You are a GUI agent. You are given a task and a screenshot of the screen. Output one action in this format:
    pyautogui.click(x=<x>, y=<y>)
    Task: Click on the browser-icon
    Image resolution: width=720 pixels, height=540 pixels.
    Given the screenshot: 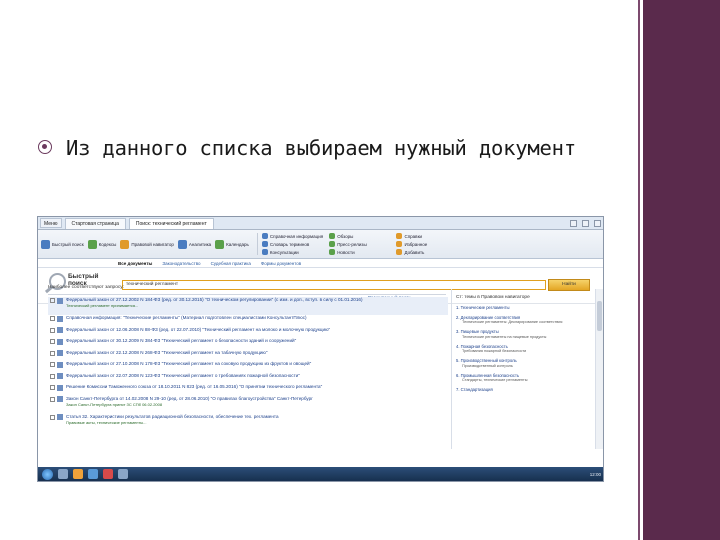 What is the action you would take?
    pyautogui.click(x=93, y=474)
    